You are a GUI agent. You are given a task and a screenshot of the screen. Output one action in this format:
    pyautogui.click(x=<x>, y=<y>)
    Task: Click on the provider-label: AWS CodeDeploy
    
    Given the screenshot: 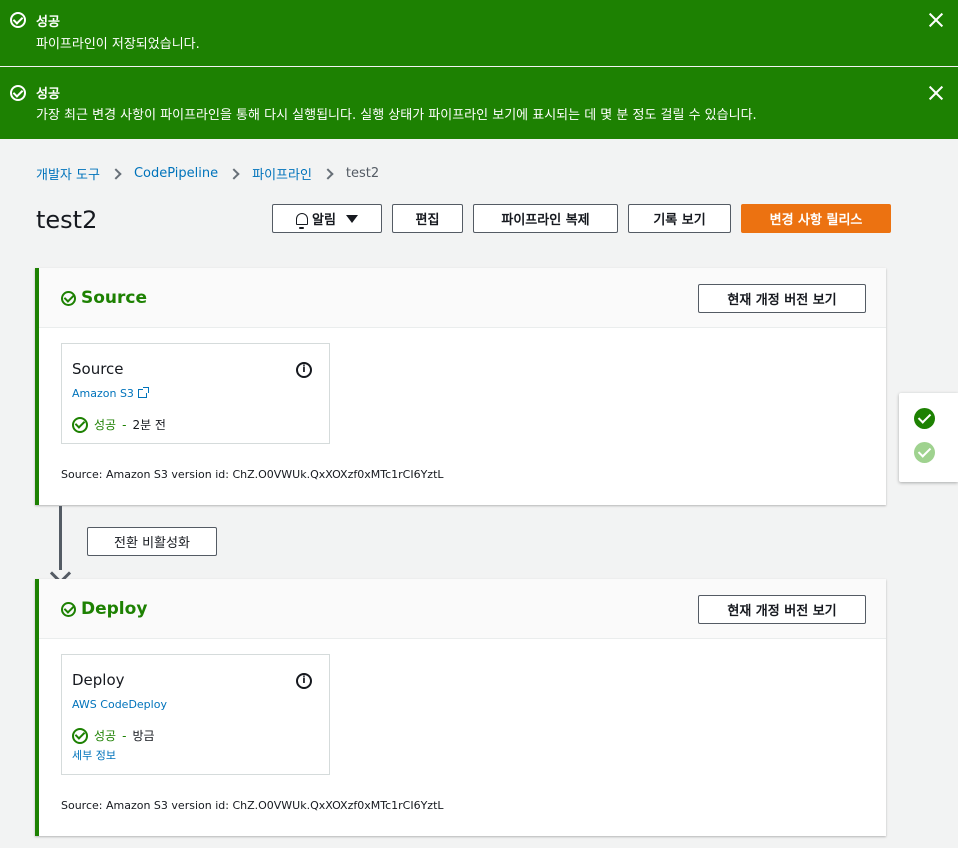 What is the action you would take?
    pyautogui.click(x=119, y=704)
    